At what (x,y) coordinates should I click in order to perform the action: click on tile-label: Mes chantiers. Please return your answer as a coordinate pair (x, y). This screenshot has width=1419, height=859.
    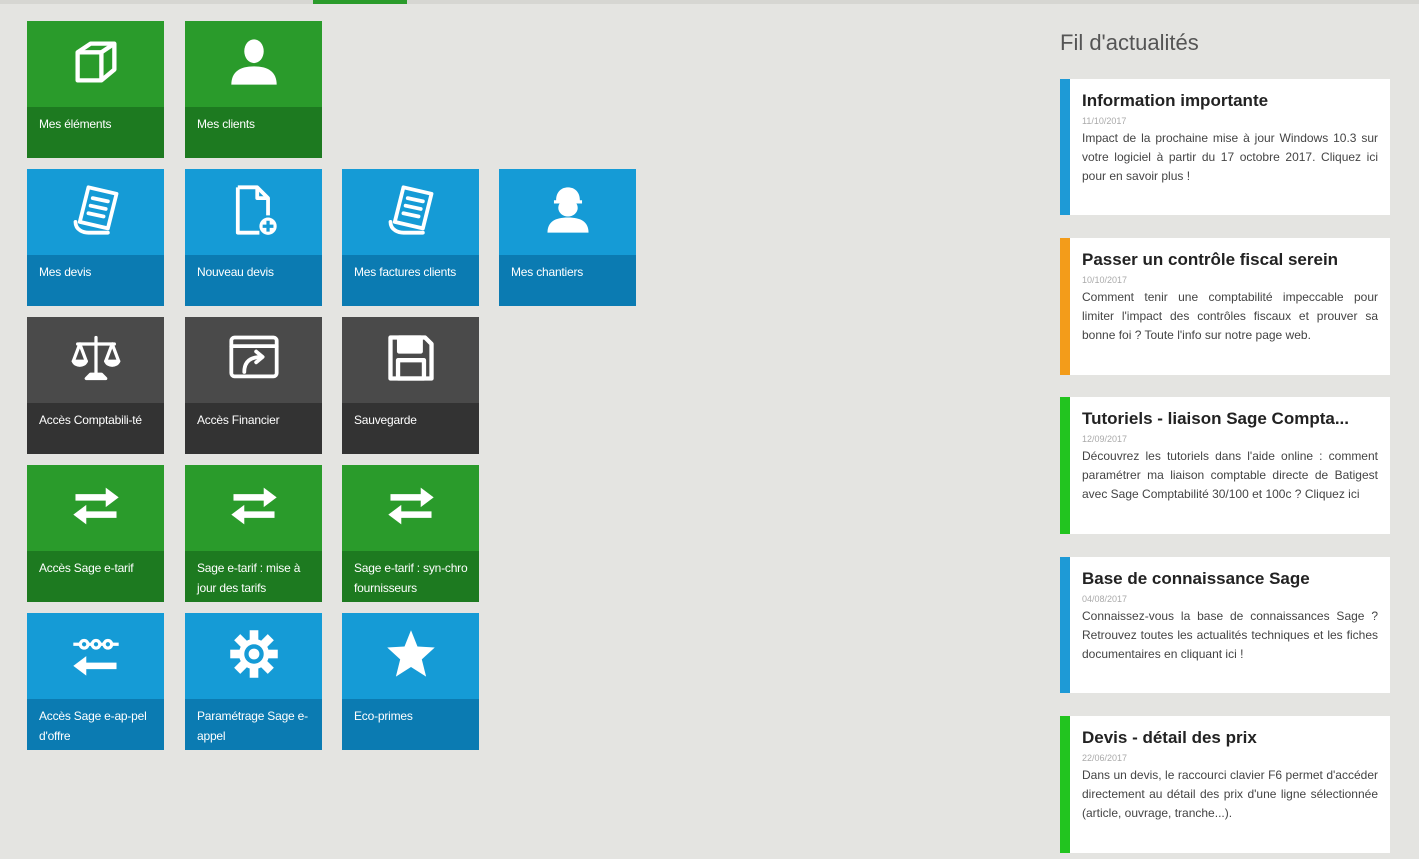
    Looking at the image, I should click on (567, 280).